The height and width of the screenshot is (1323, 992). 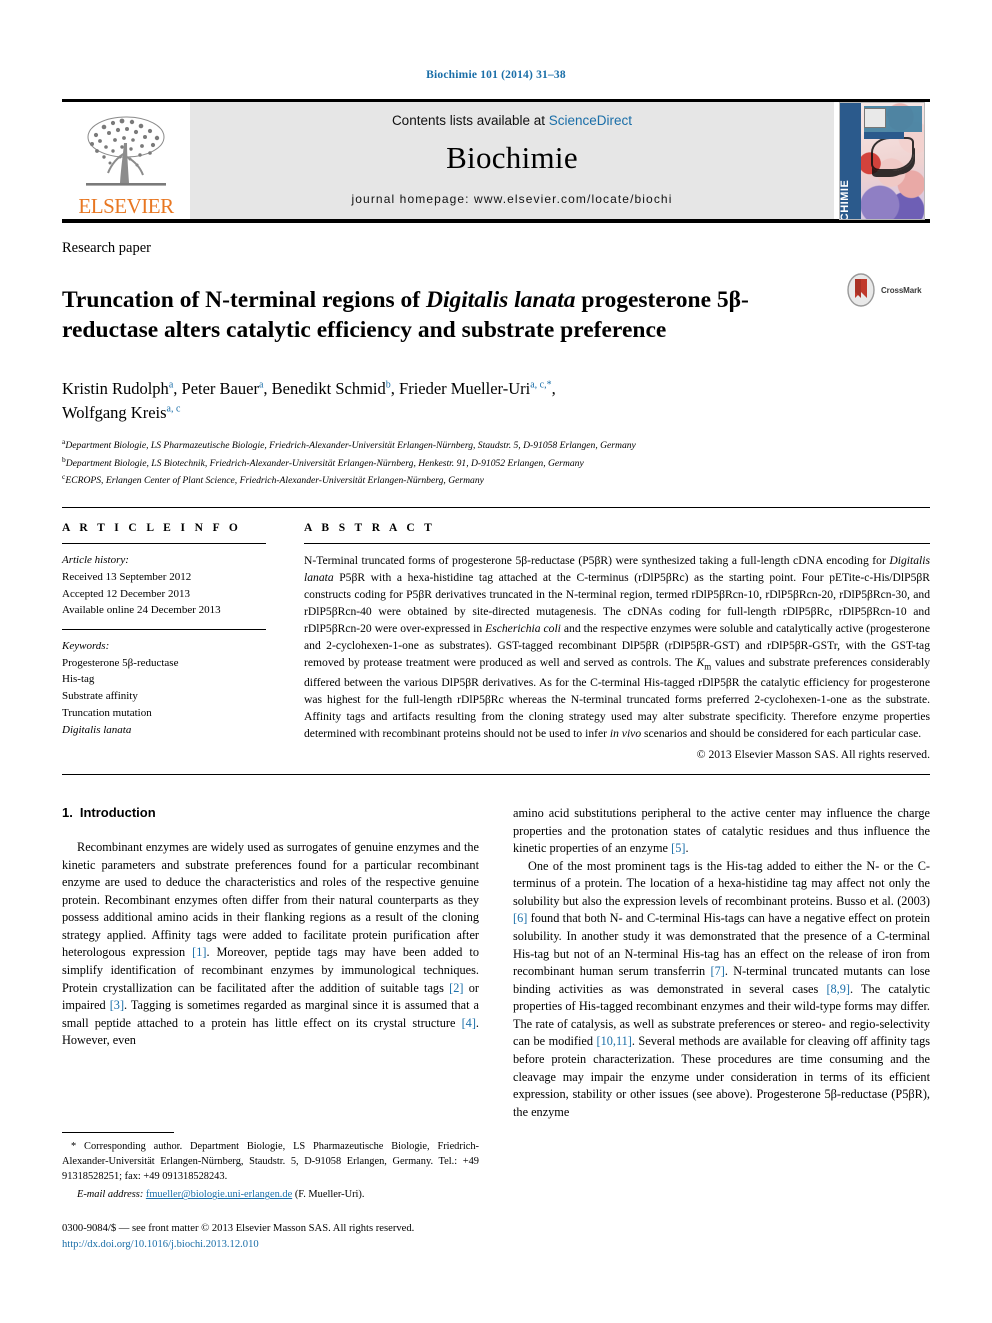 What do you see at coordinates (126, 151) in the screenshot?
I see `elsevier-tree-icon` at bounding box center [126, 151].